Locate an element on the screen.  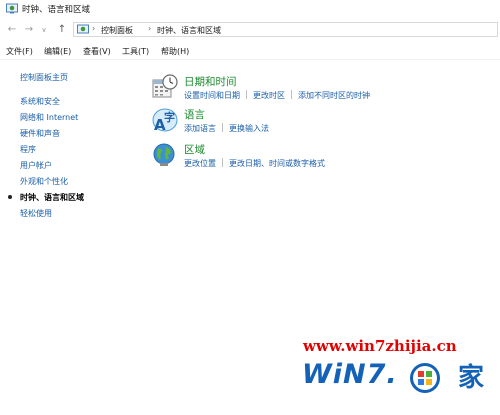
address-bar: ← → ∨ ↑ › 控制面板 › 时钟、语言和区域 is located at coordinates (250, 30).